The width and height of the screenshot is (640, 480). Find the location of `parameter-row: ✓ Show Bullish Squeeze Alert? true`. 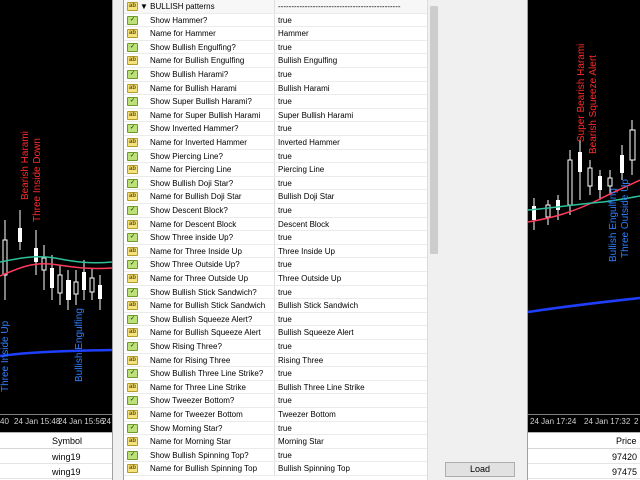

parameter-row: ✓ Show Bullish Squeeze Alert? true is located at coordinates (276, 319).